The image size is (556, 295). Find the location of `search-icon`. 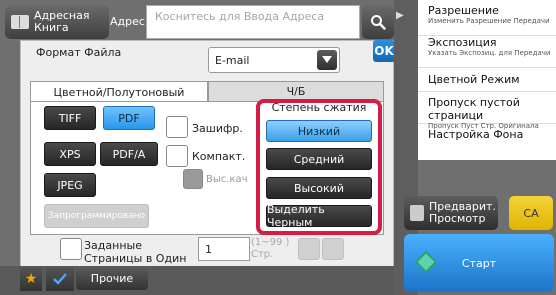

search-icon is located at coordinates (378, 22).